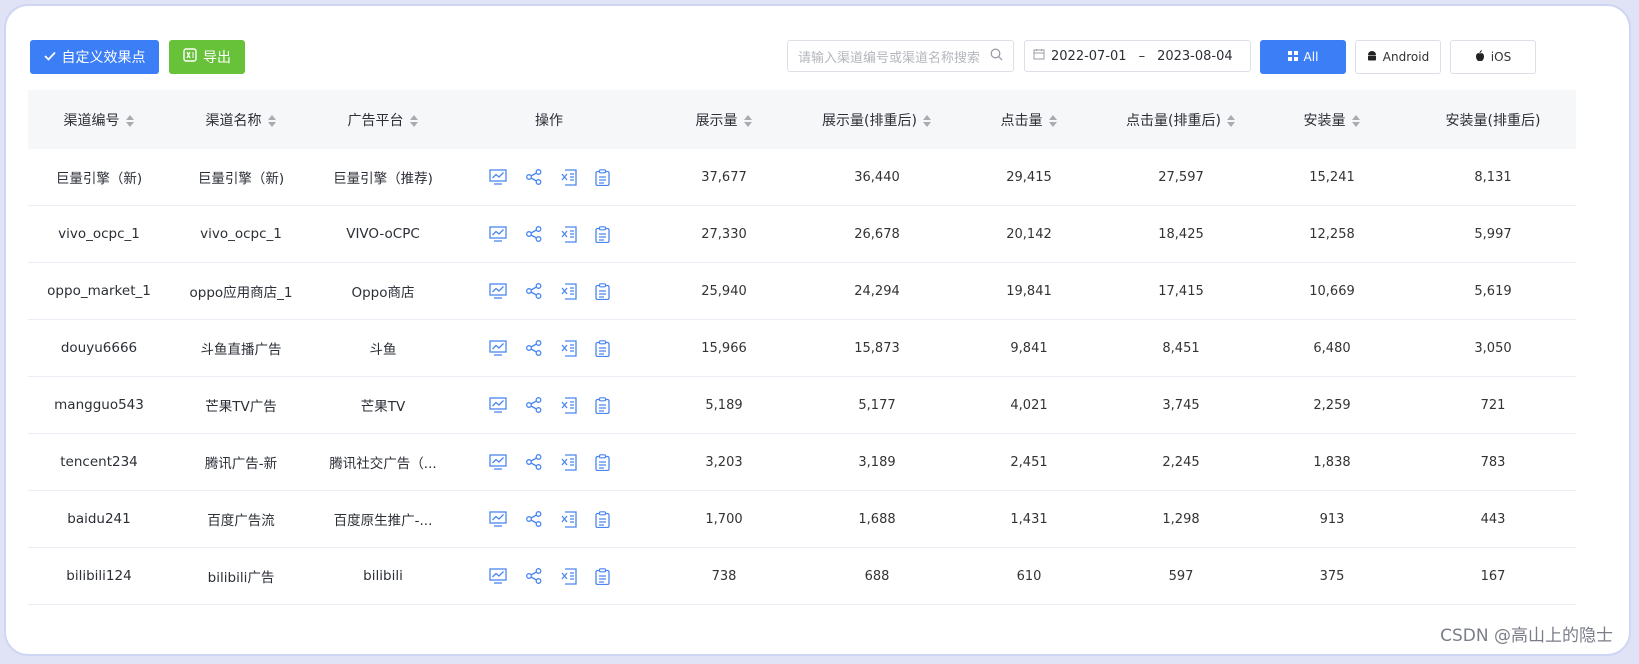 This screenshot has width=1639, height=664. Describe the element at coordinates (1039, 56) in the screenshot. I see `calendar-icon` at that location.